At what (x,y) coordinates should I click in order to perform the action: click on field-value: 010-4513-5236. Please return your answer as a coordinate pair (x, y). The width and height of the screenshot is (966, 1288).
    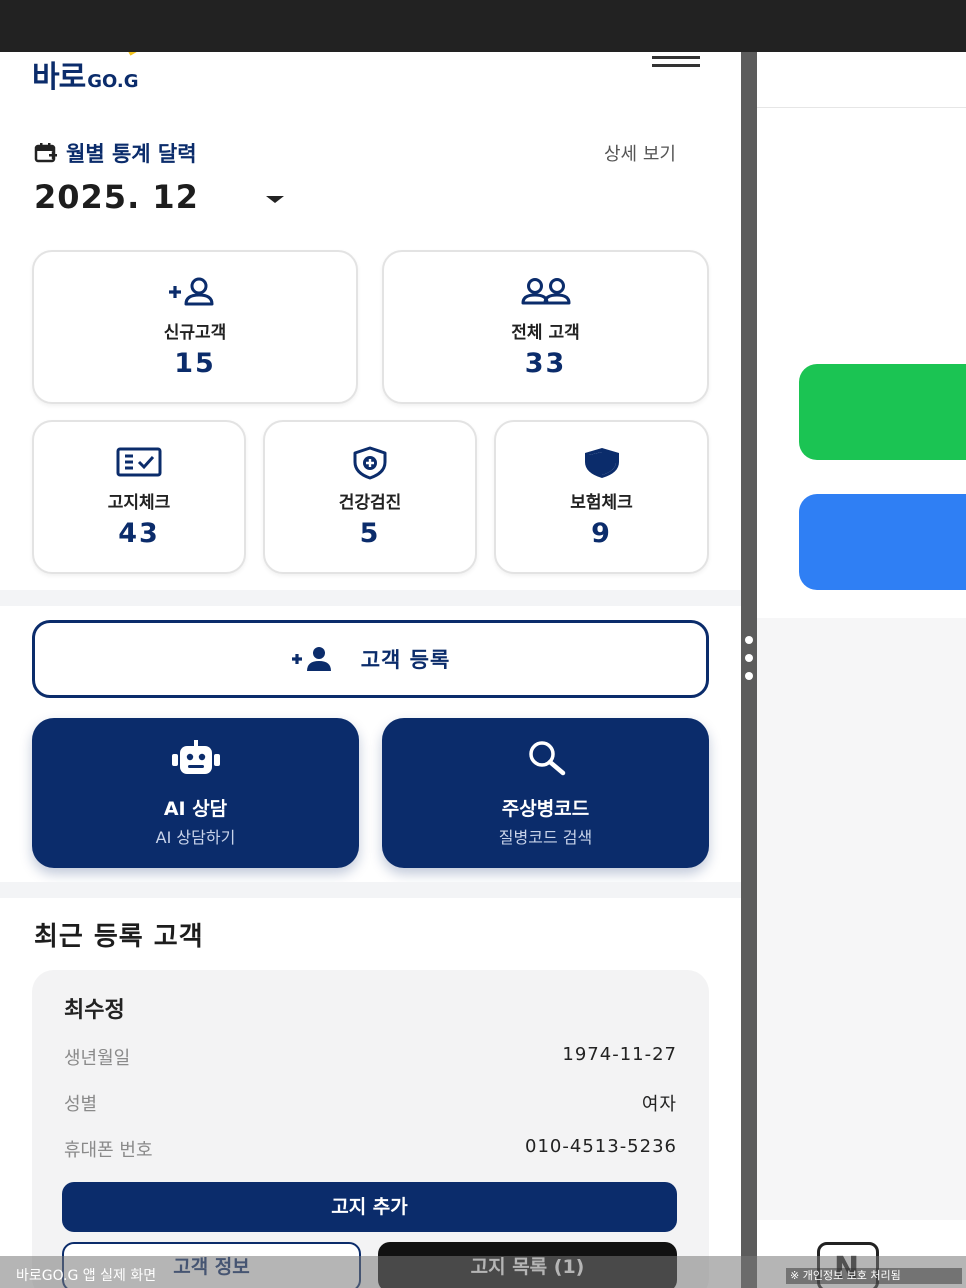
    Looking at the image, I should click on (601, 1146).